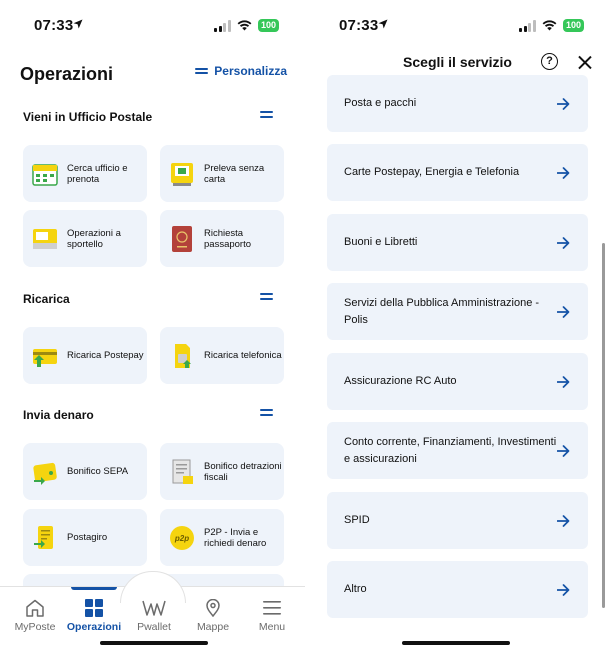 This screenshot has width=610, height=655. What do you see at coordinates (213, 608) in the screenshot?
I see `map-pin-icon` at bounding box center [213, 608].